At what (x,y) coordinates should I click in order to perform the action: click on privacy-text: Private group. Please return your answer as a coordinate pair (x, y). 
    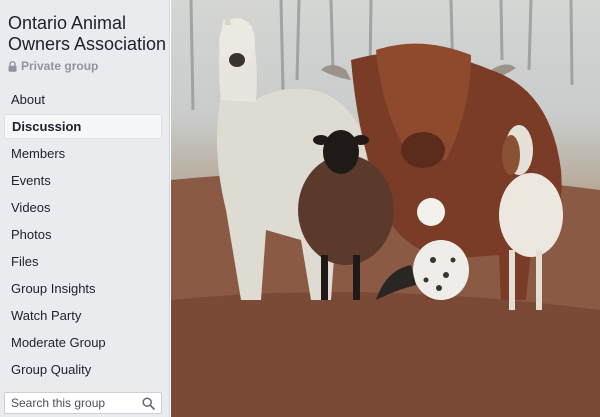
    Looking at the image, I should click on (60, 66).